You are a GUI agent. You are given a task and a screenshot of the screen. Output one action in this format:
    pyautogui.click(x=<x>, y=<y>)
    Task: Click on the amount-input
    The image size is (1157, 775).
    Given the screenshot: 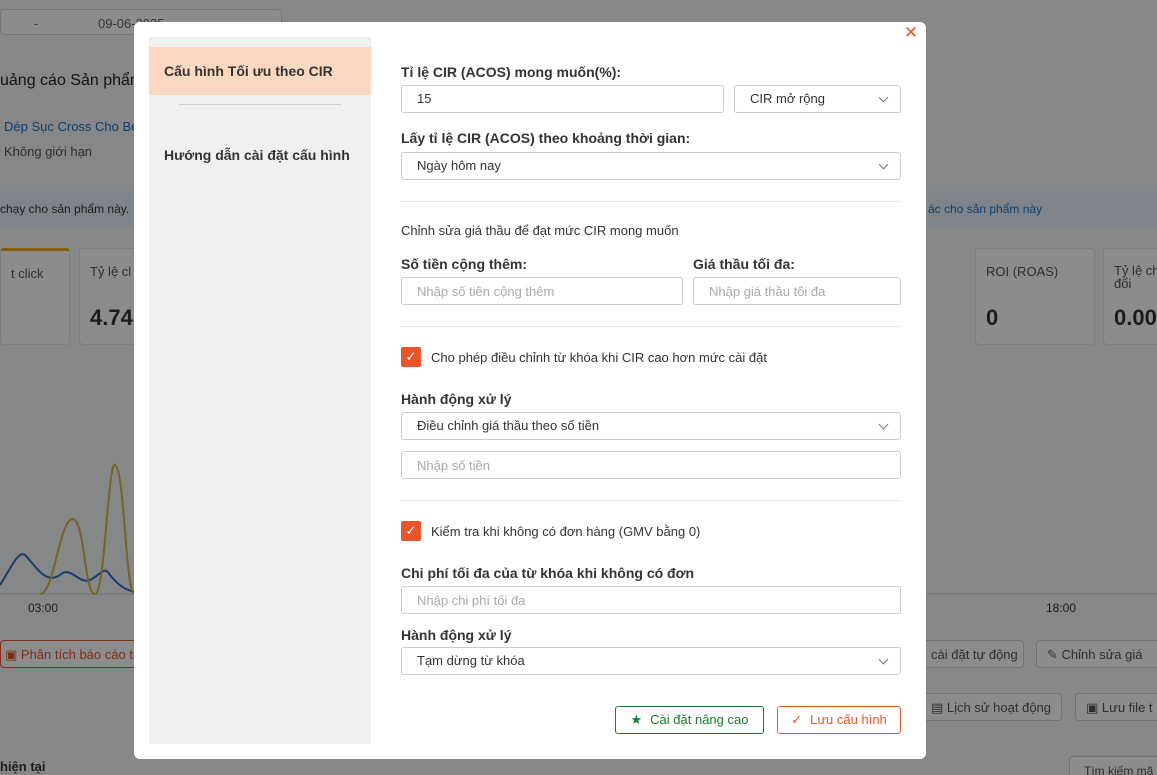 What is the action you would take?
    pyautogui.click(x=651, y=465)
    